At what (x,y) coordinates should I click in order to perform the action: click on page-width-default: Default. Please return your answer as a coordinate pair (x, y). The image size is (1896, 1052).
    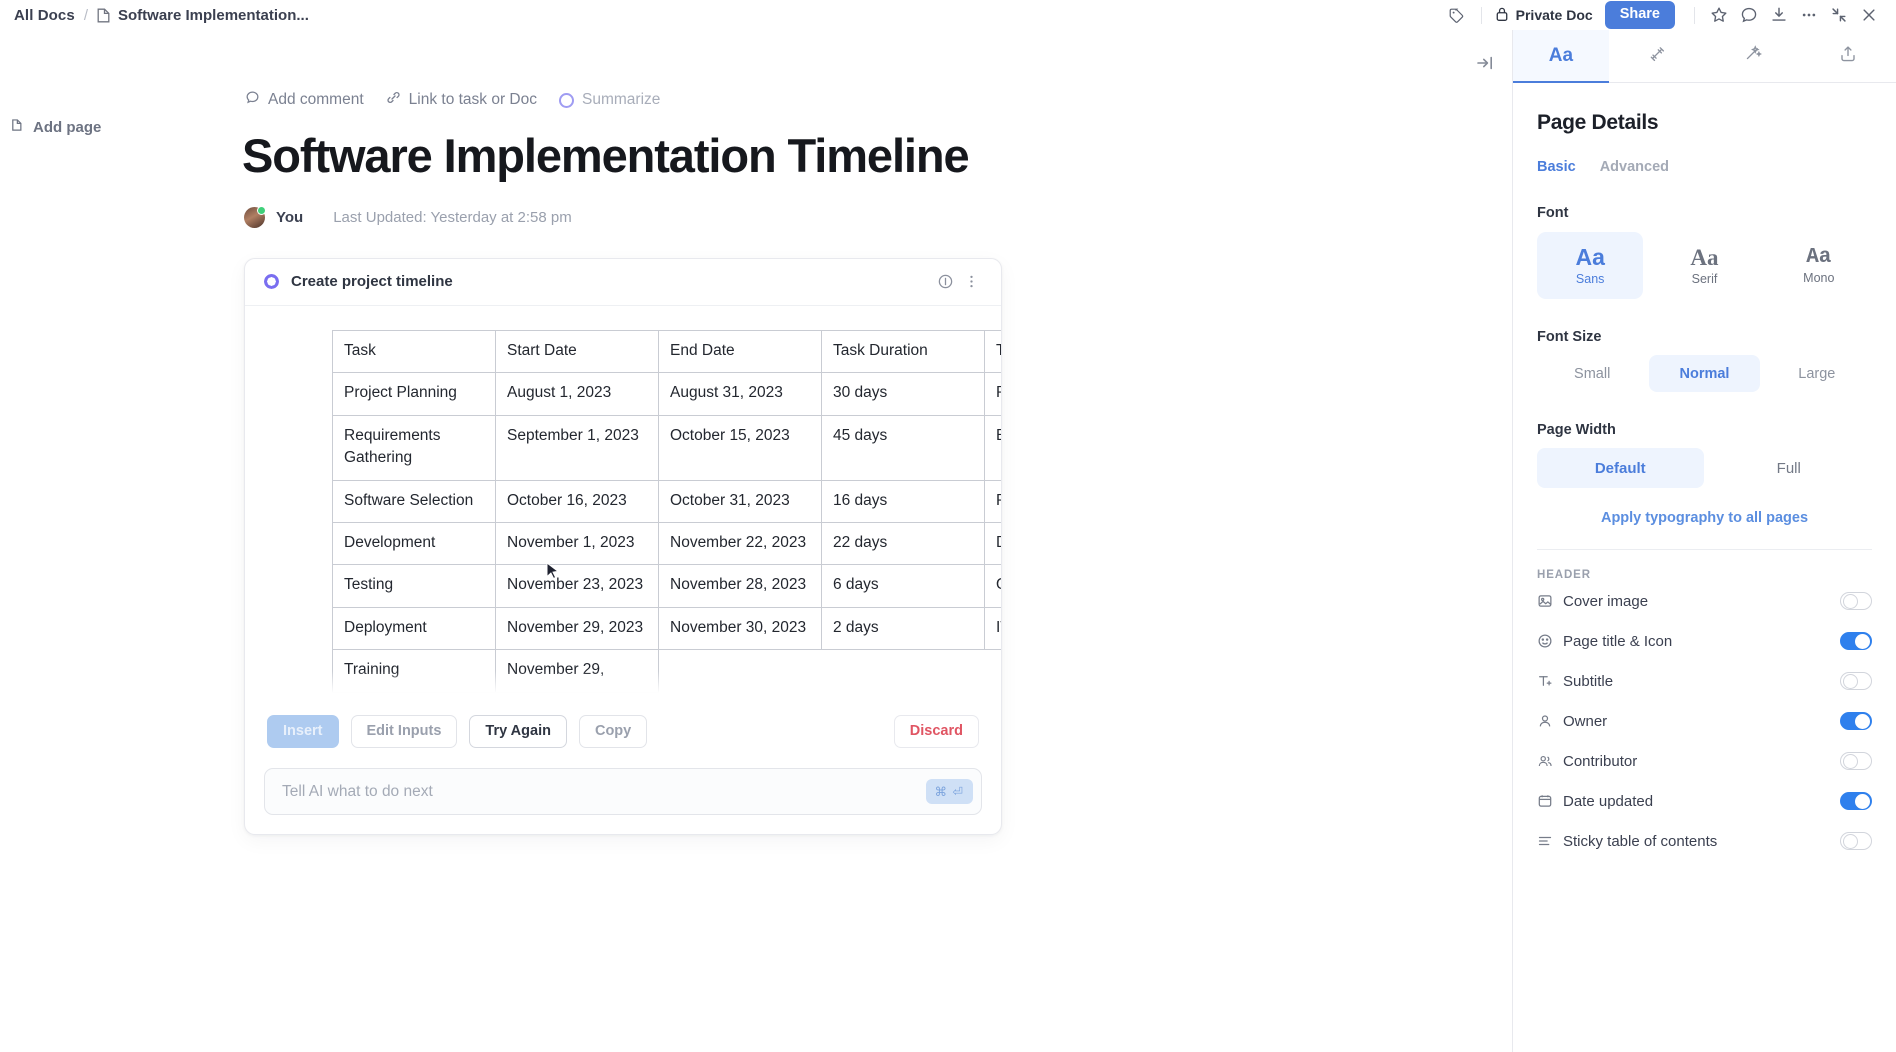
    Looking at the image, I should click on (1620, 468).